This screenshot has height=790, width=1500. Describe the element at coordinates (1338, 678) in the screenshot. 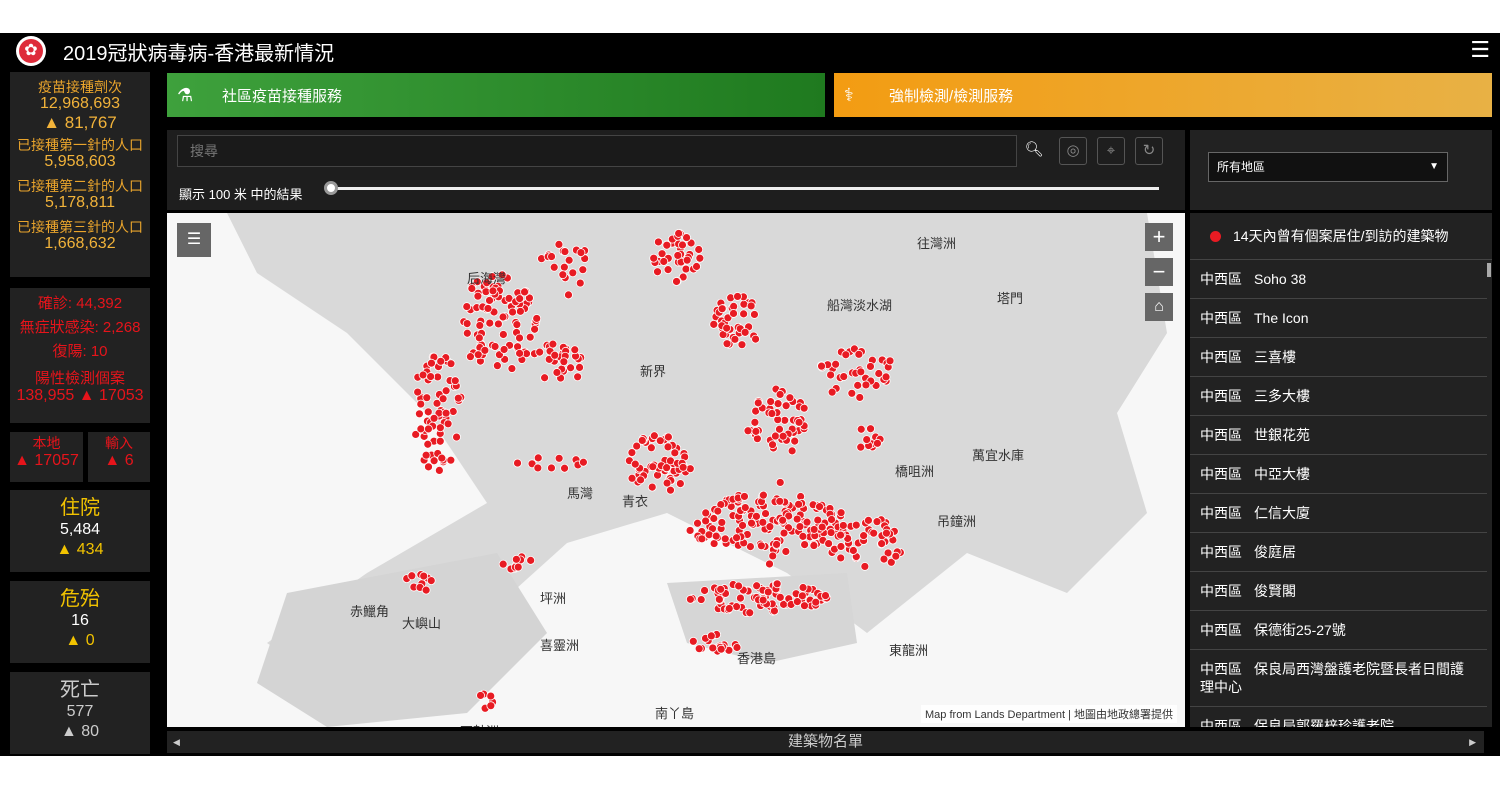

I see `list-item: 中西區 保良局西灣盤護老院暨長者日間護理中心` at that location.